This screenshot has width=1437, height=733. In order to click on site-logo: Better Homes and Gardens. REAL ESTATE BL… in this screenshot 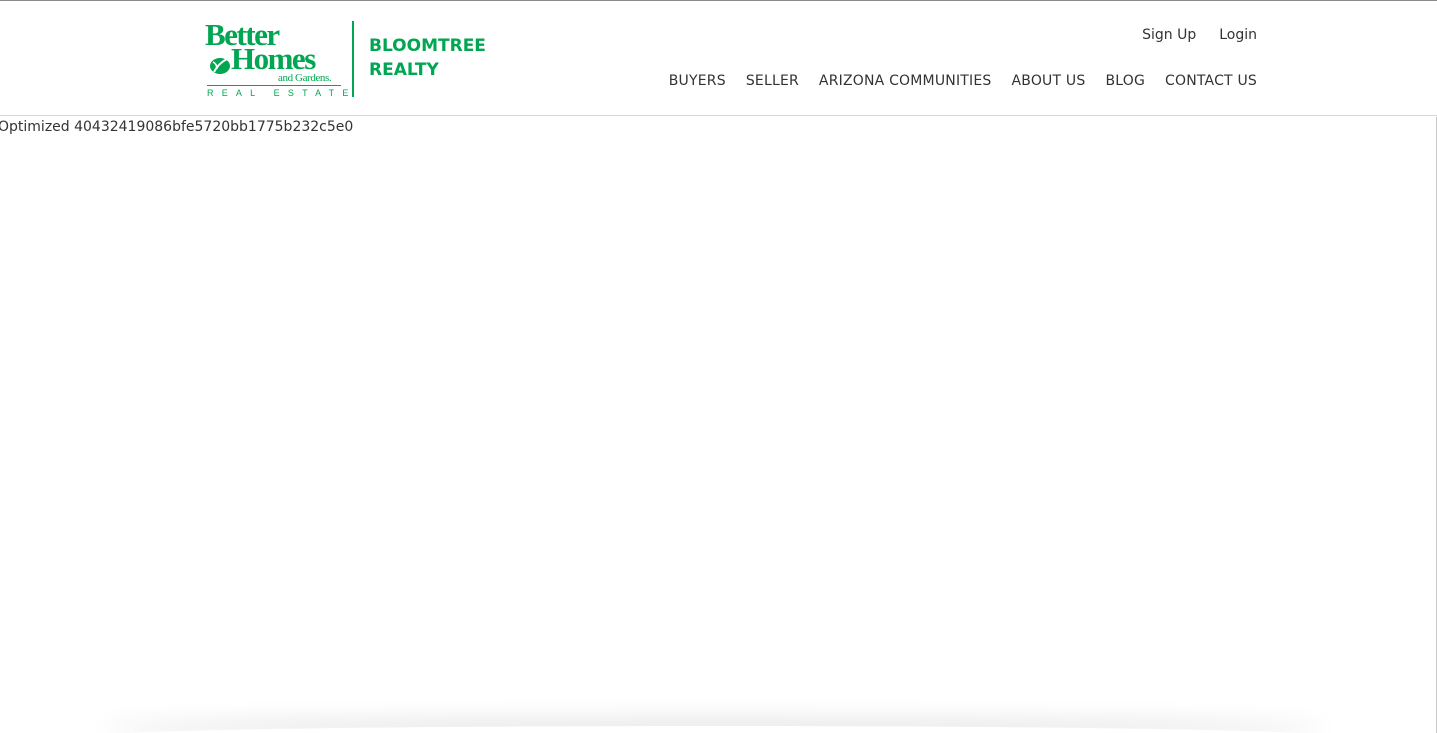, I will do `click(345, 57)`.